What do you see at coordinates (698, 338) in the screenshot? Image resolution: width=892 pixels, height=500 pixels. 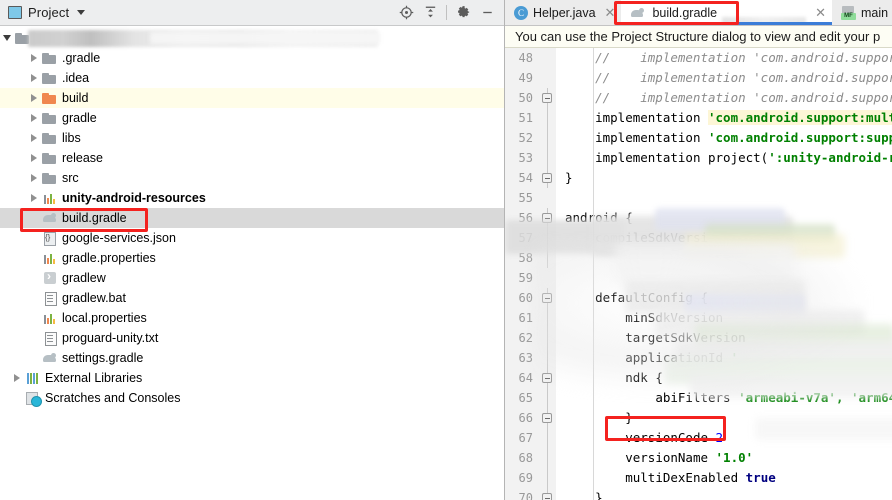 I see `code-line: 62 targetSdkVersion` at bounding box center [698, 338].